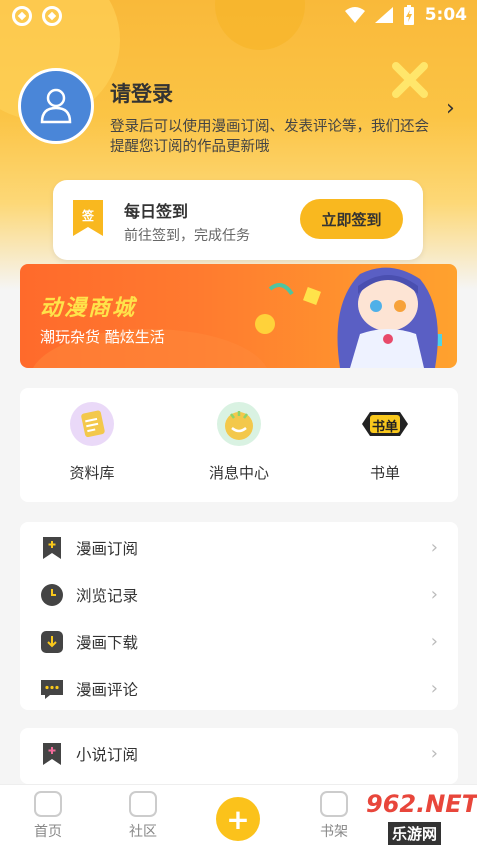  I want to click on grid-item-library: 资料库, so click(92, 442).